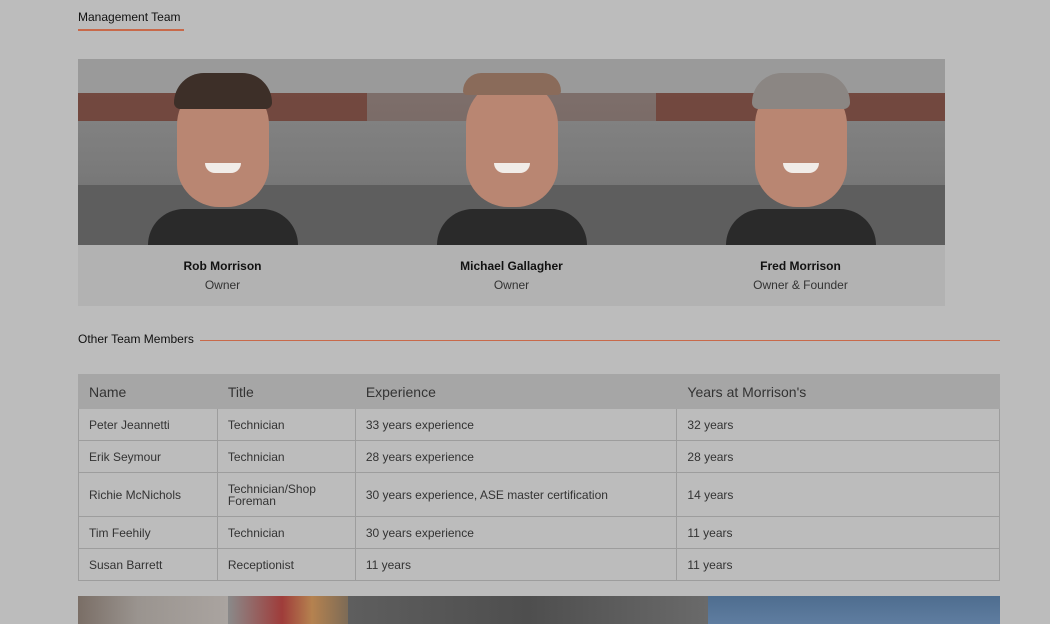 The width and height of the screenshot is (1050, 624). I want to click on cell-years: 28 years, so click(838, 456).